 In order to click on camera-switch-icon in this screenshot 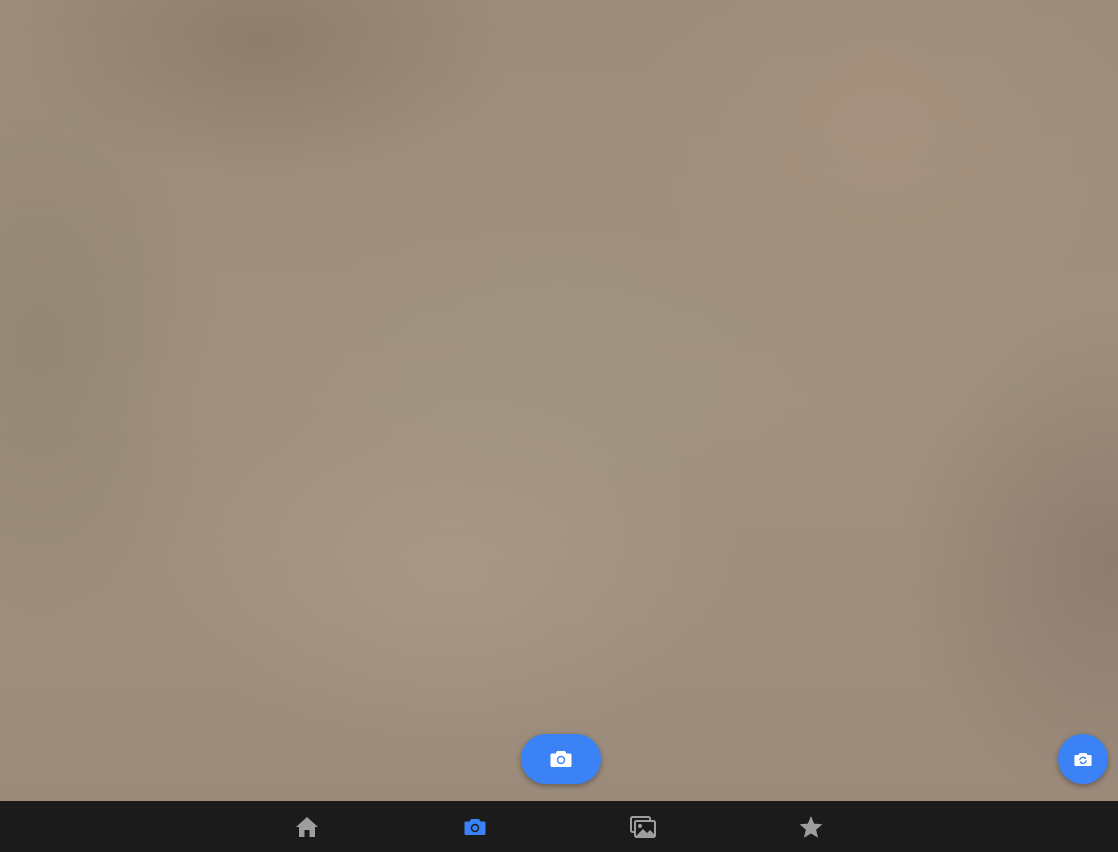, I will do `click(1083, 759)`.